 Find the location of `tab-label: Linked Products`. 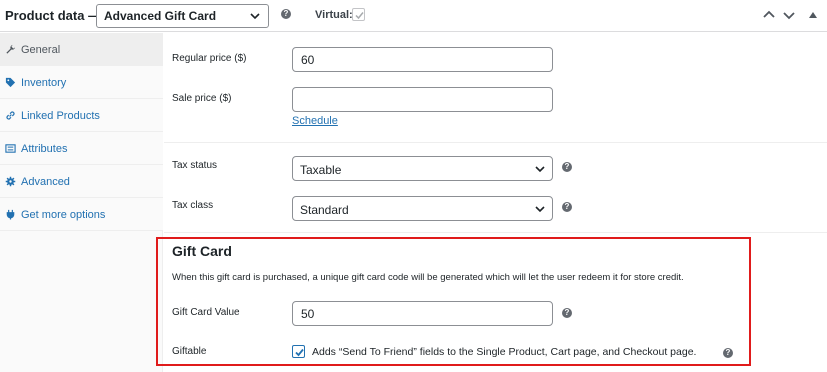

tab-label: Linked Products is located at coordinates (60, 116).